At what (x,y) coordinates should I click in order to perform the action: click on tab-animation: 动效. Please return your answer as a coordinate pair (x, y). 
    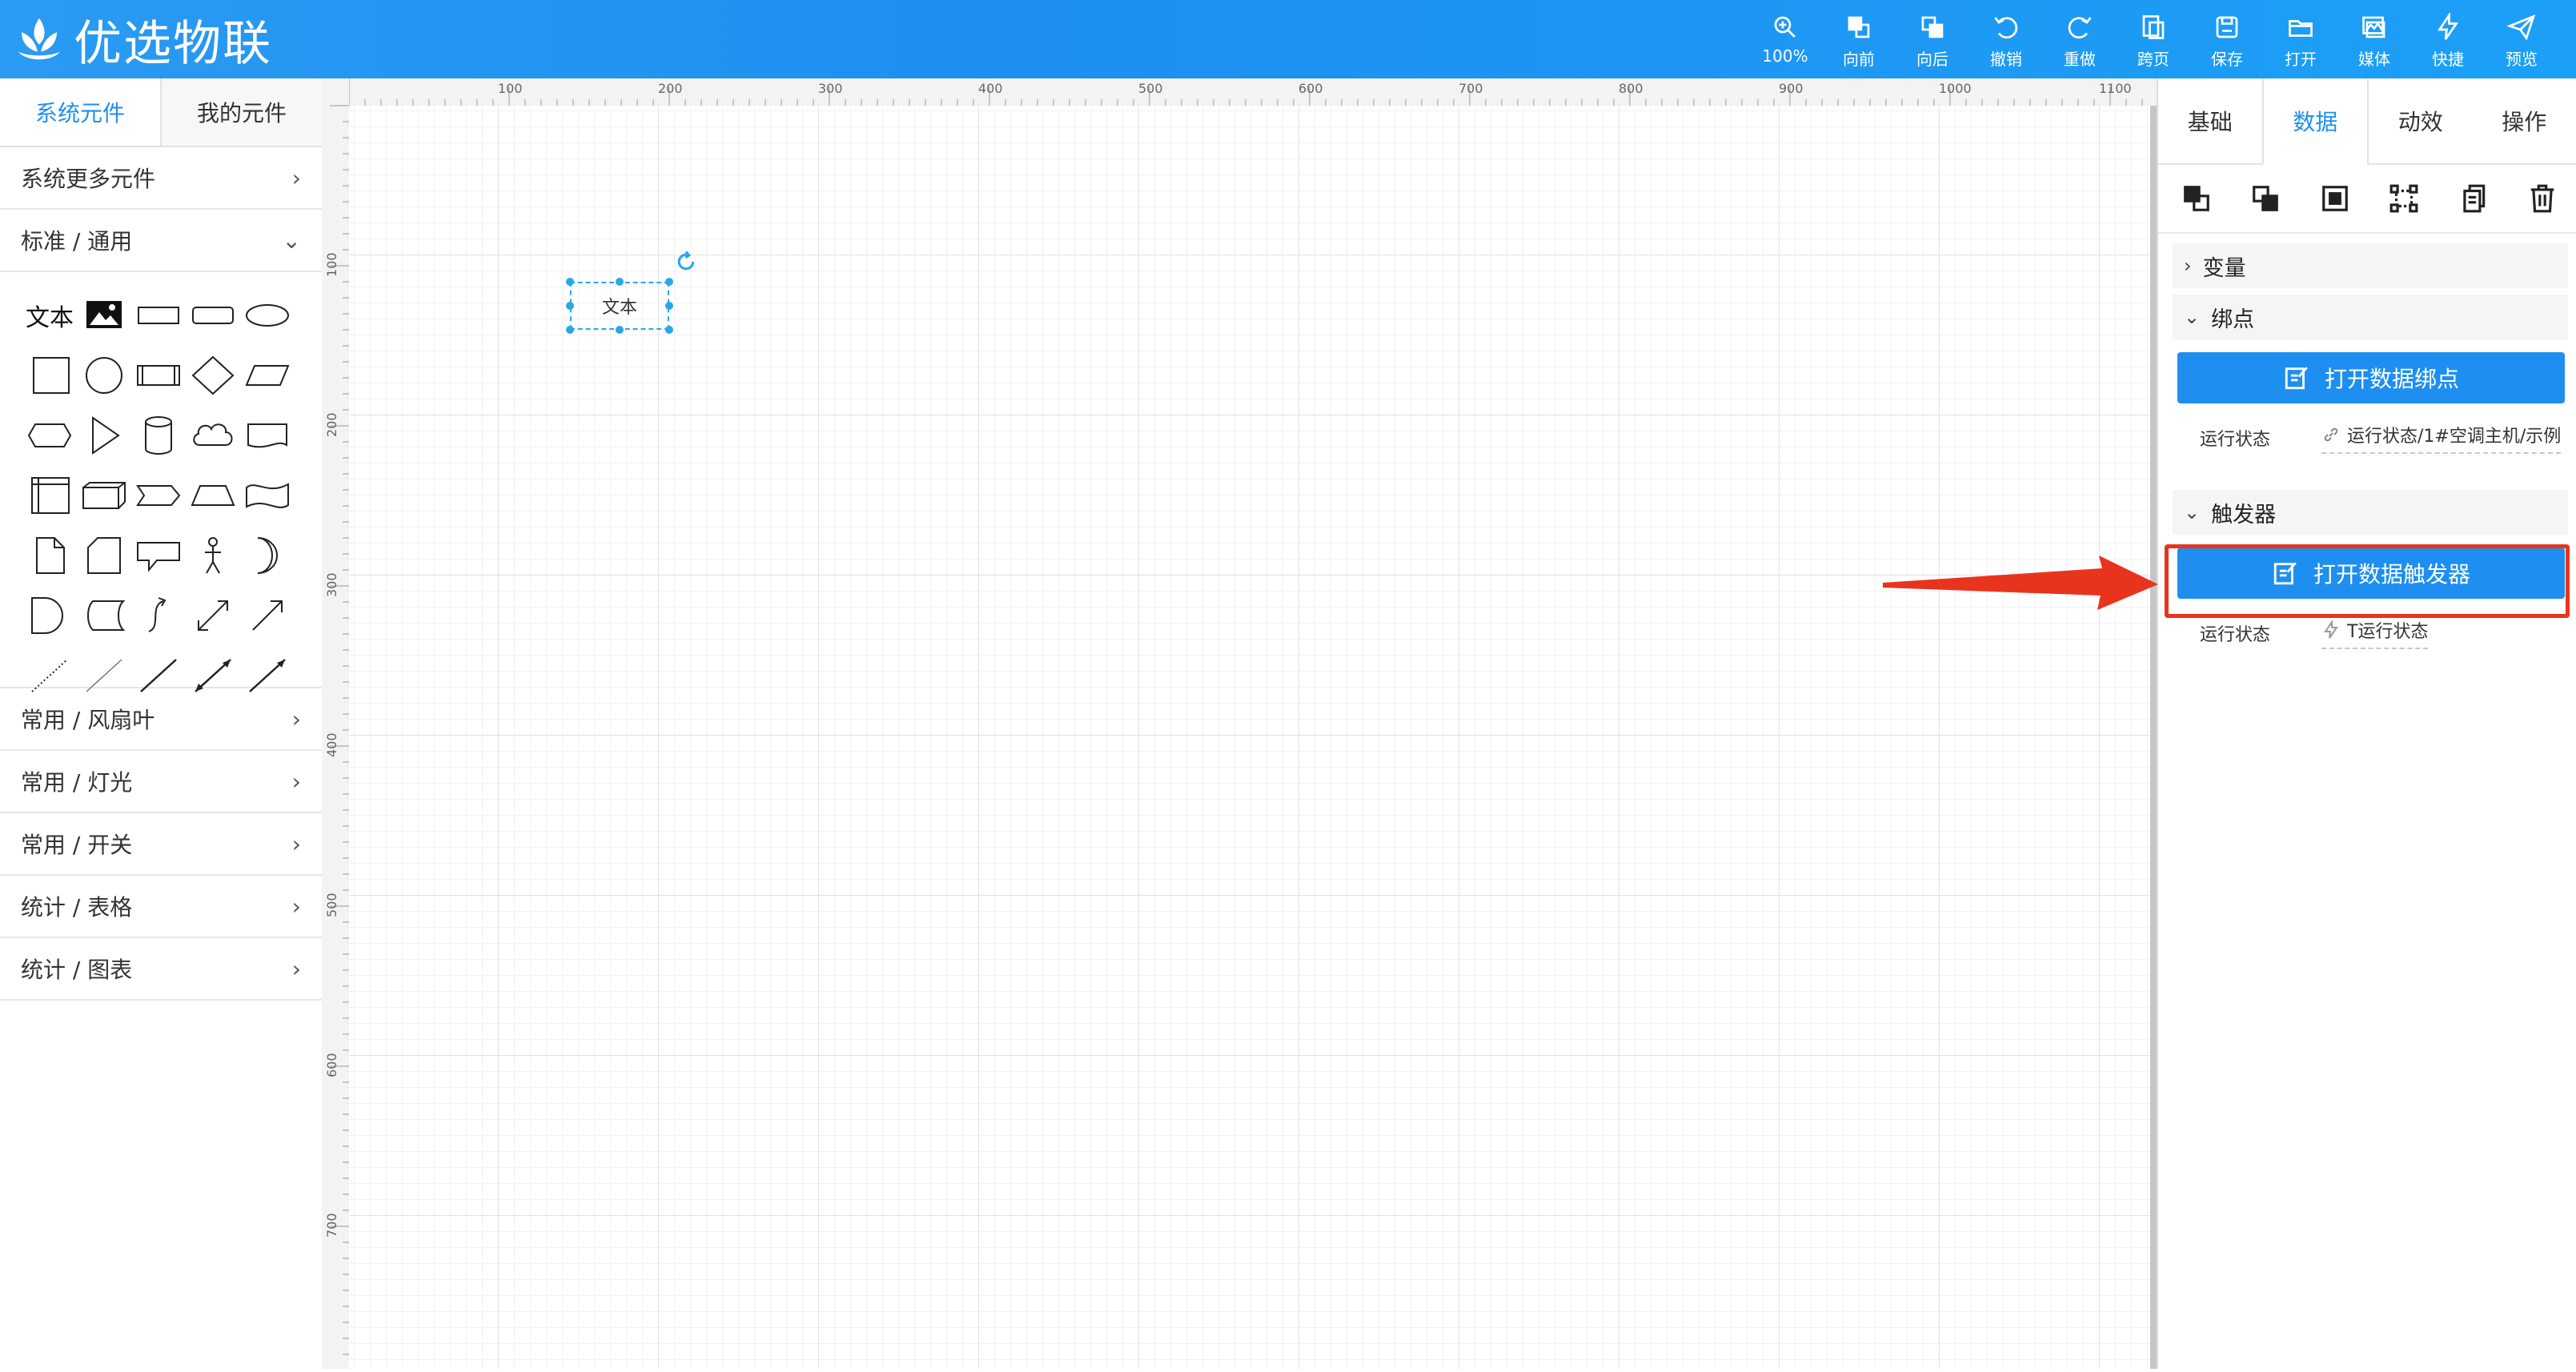
    Looking at the image, I should click on (2421, 120).